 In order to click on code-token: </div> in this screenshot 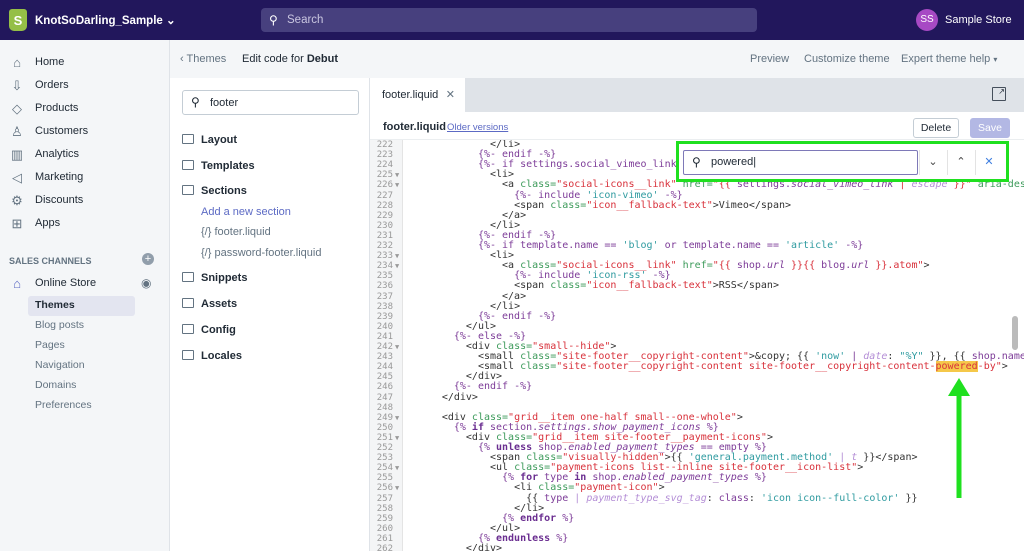, I will do `click(459, 397)`.